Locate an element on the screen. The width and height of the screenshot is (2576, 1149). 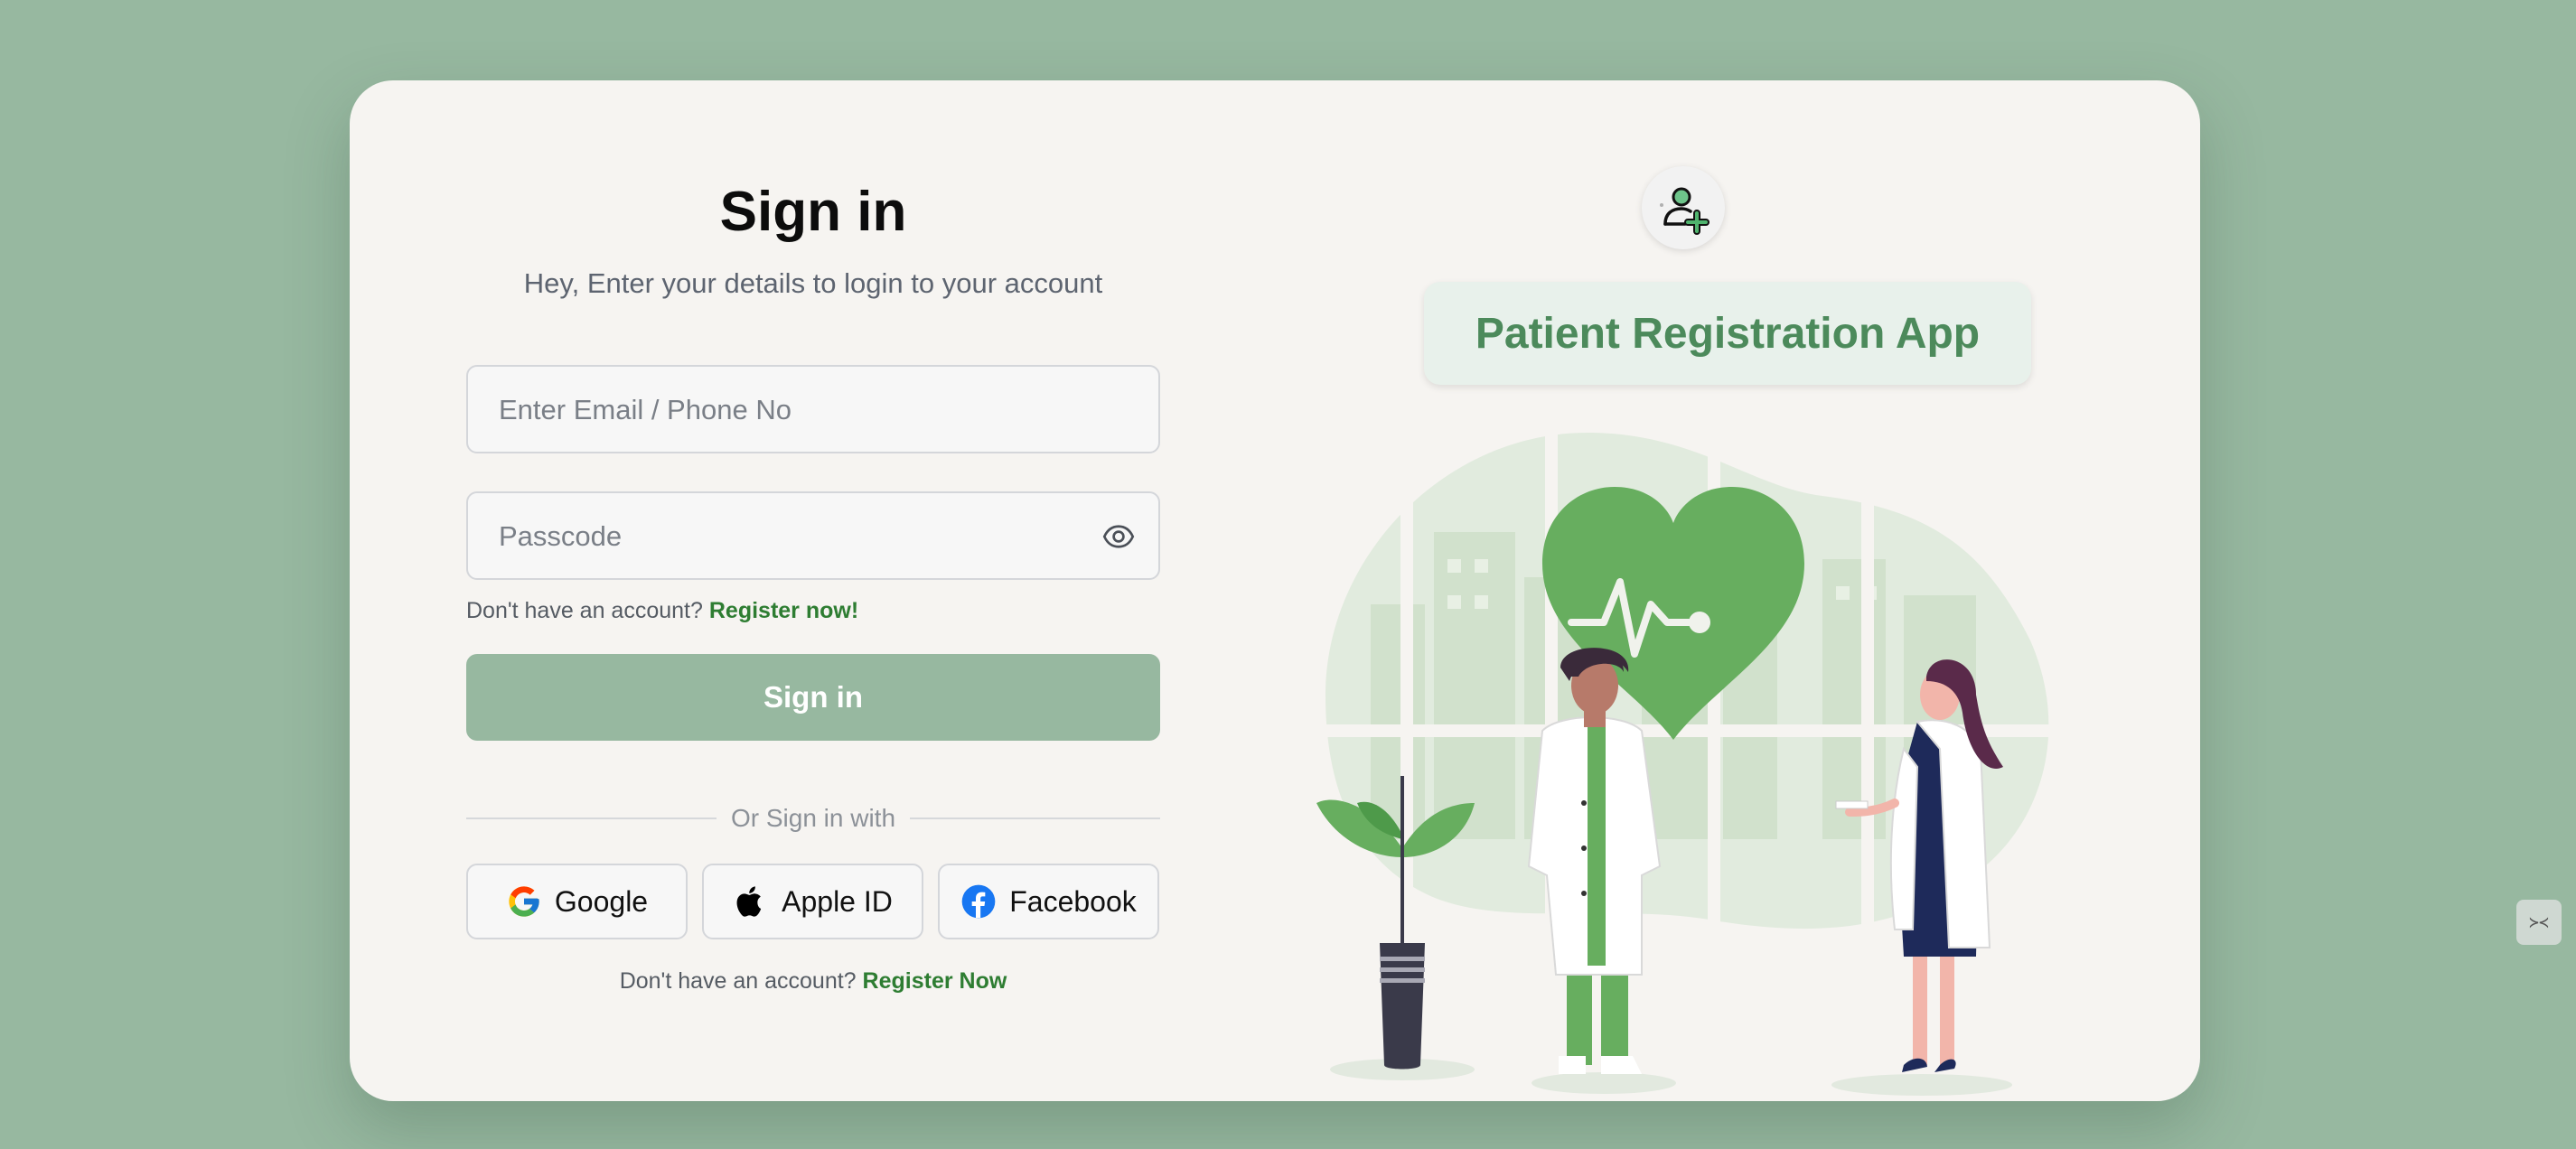
register-hint: Don't have an account? Register now! is located at coordinates (662, 611).